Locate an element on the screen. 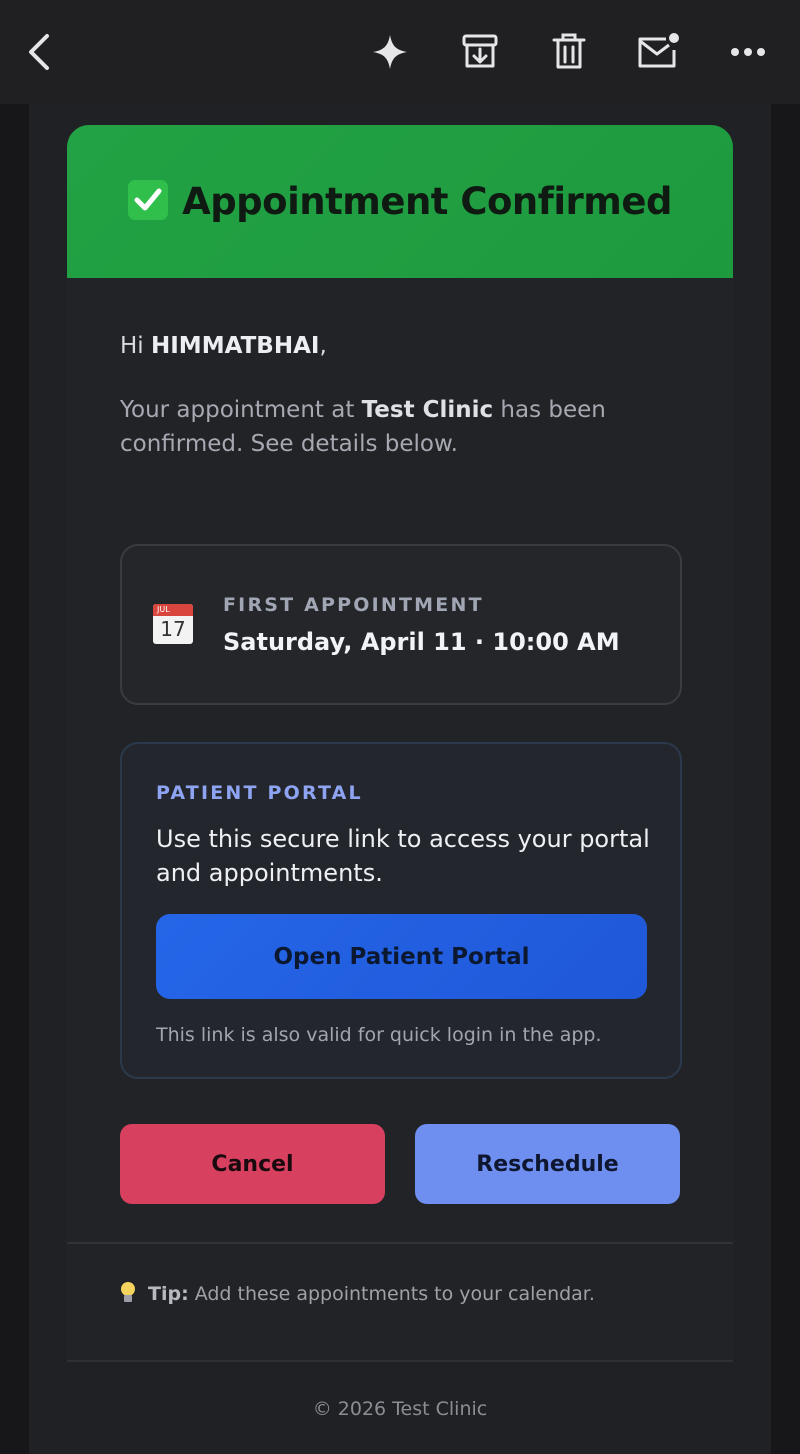 This screenshot has height=1454, width=800. footer-copyright: © 2026 Test Clinic is located at coordinates (400, 1409).